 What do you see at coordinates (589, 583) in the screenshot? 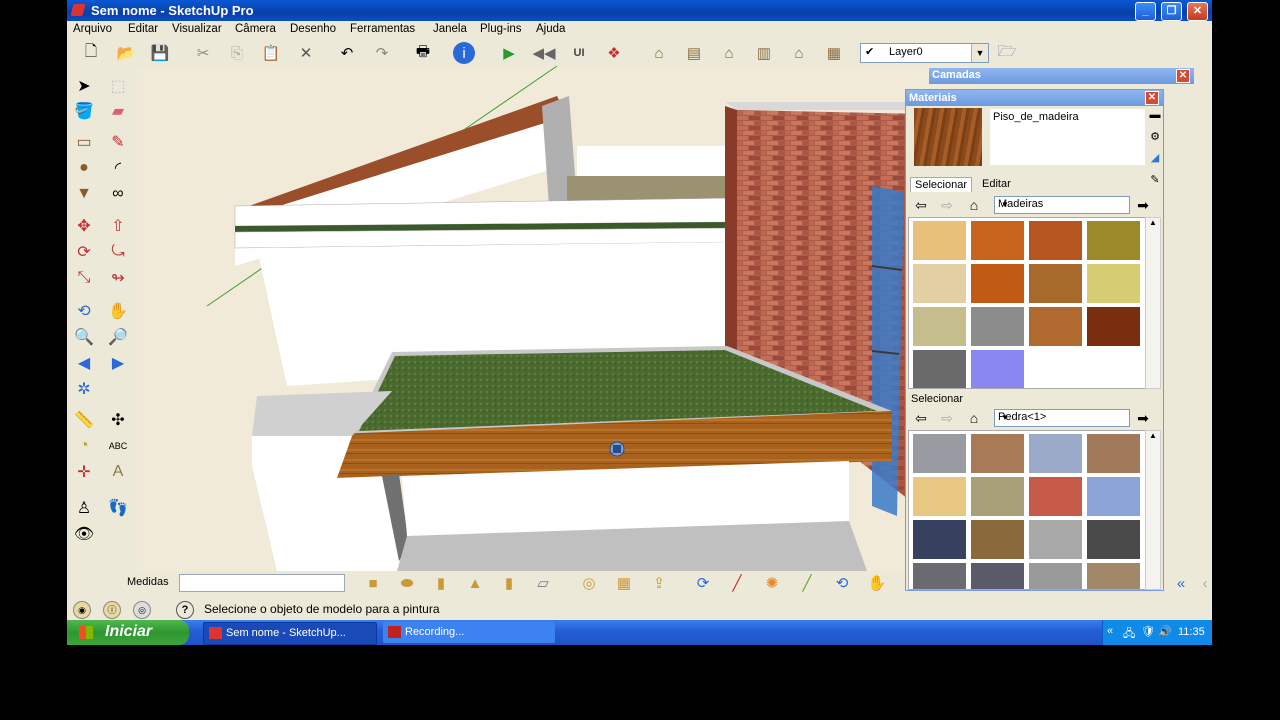
I see `torus-shape-icon: ◎` at bounding box center [589, 583].